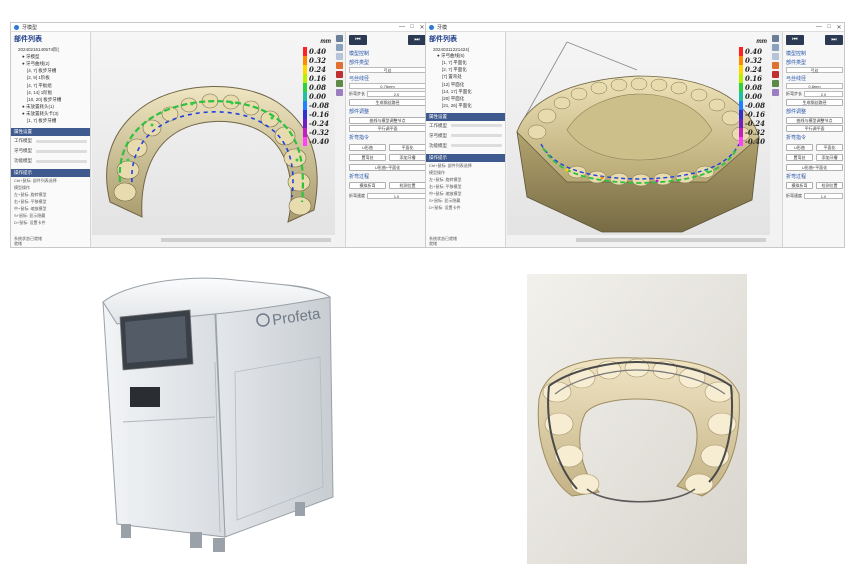 Image resolution: width=864 pixels, height=578 pixels. Describe the element at coordinates (317, 60) in the screenshot. I see `legend-row: 0.32` at that location.